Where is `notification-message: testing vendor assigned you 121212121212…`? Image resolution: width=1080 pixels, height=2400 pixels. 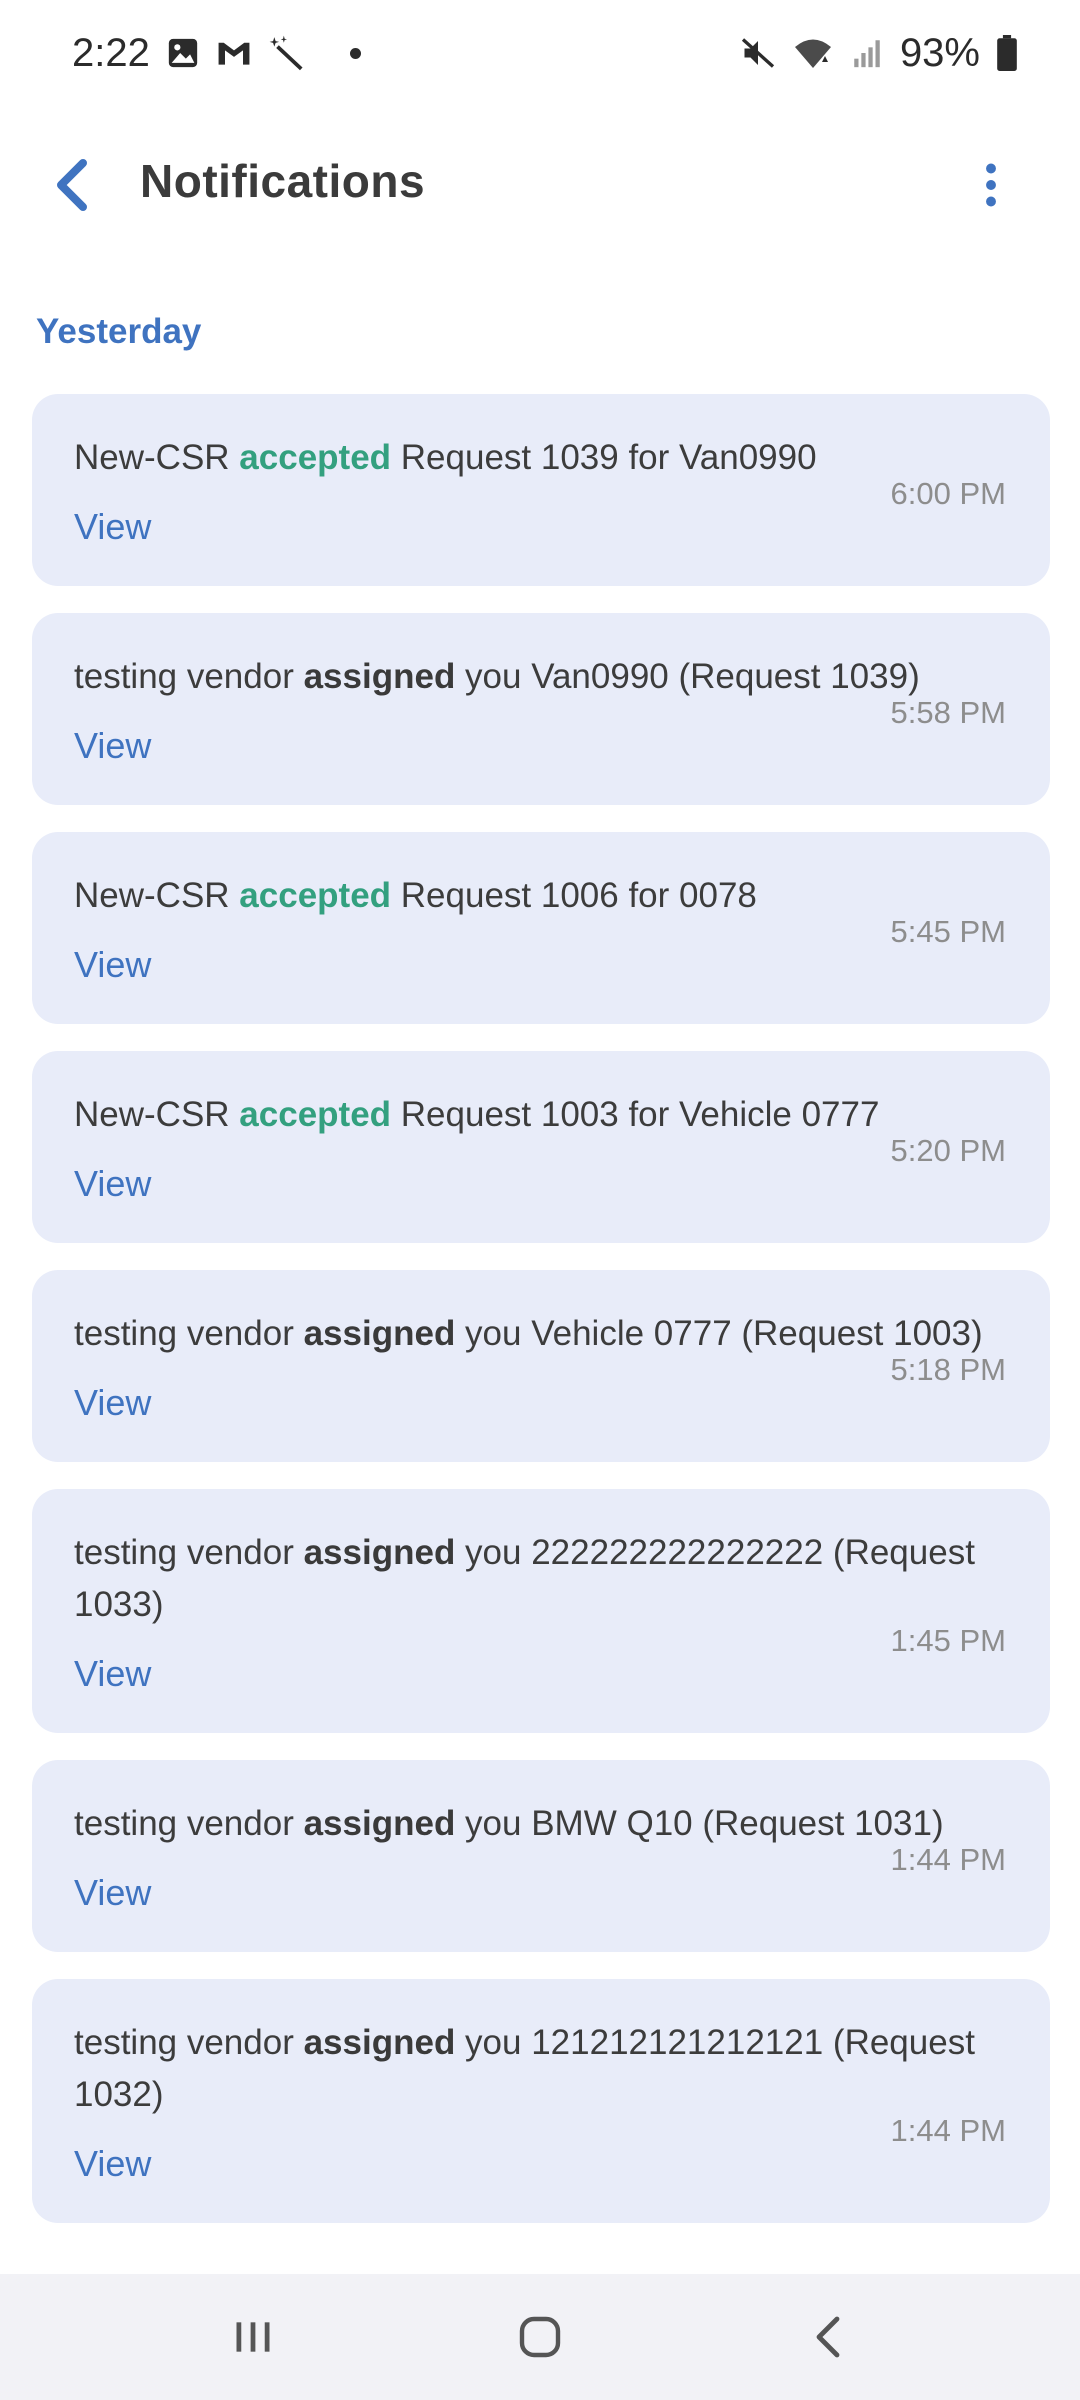
notification-message: testing vendor assigned you 121212121212… is located at coordinates (540, 2069).